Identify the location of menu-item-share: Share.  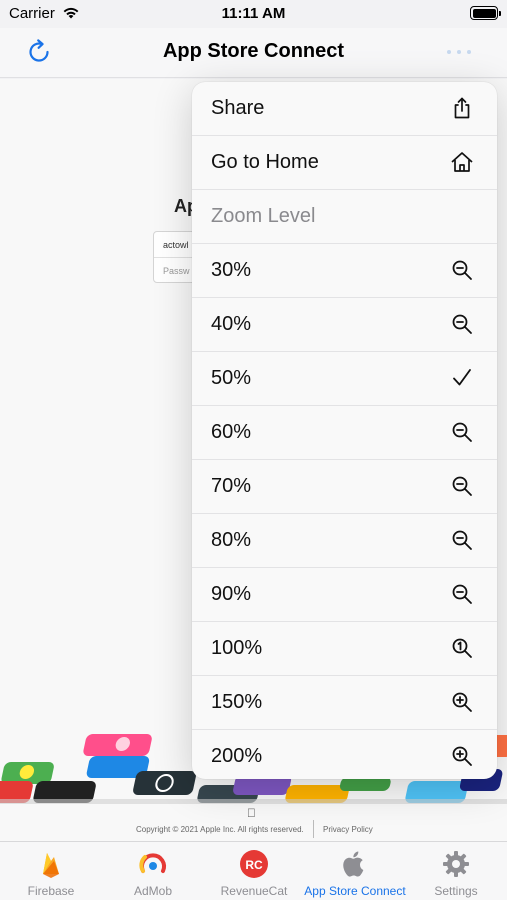
(344, 109).